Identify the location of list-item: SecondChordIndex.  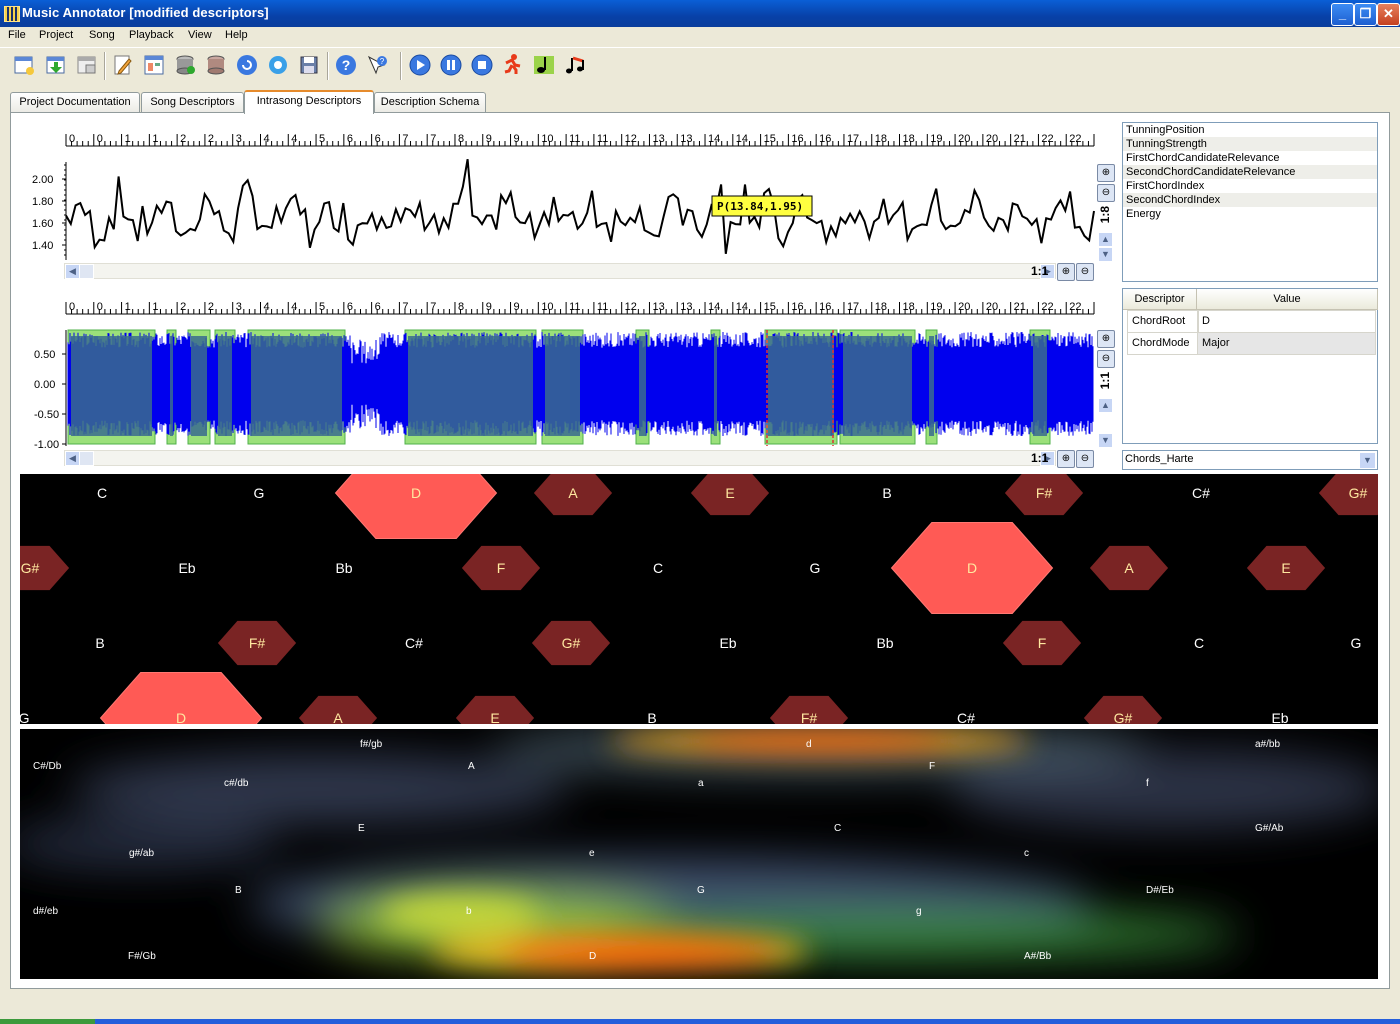
(1250, 200).